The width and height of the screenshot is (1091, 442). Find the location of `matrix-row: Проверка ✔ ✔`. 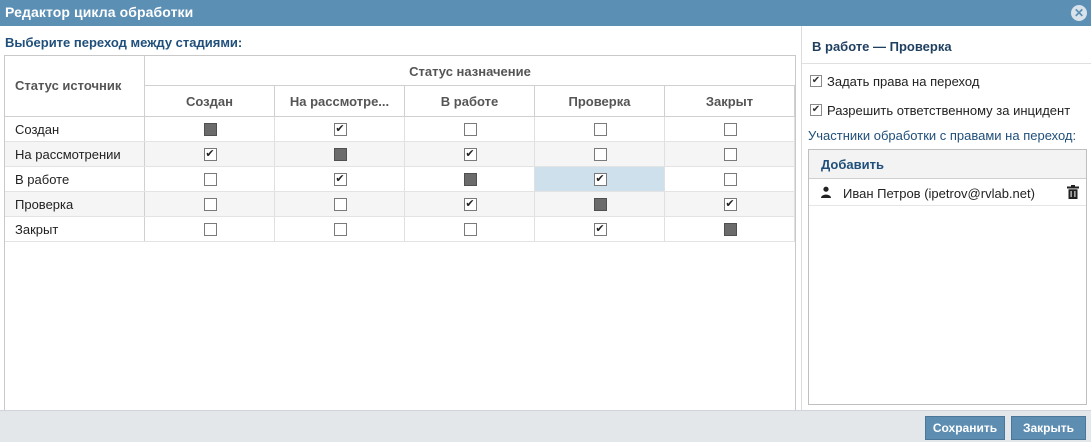

matrix-row: Проверка ✔ ✔ is located at coordinates (400, 204).